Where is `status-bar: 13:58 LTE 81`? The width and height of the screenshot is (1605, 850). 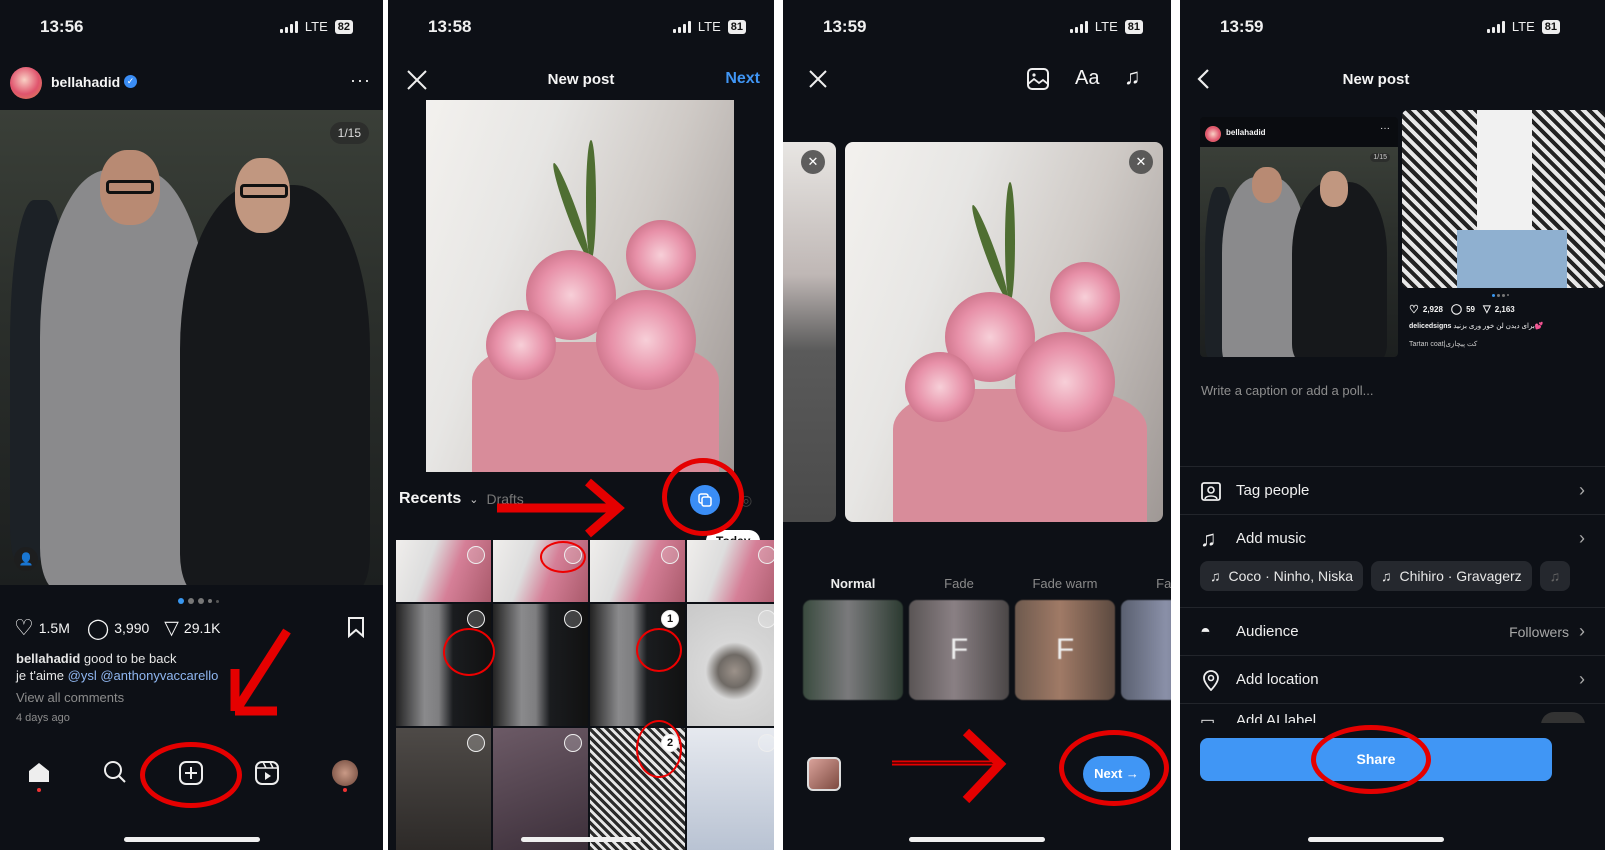
status-bar: 13:58 LTE 81 is located at coordinates (581, 28).